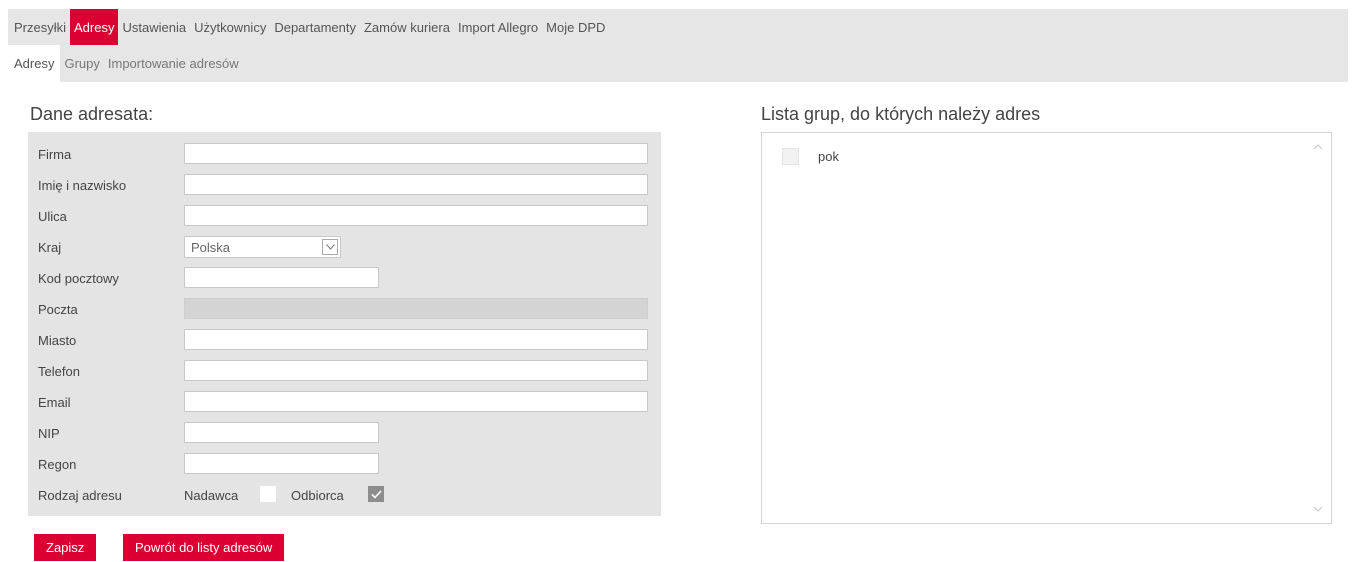 The width and height of the screenshot is (1356, 562). What do you see at coordinates (790, 156) in the screenshot?
I see `group-pok-checkbox` at bounding box center [790, 156].